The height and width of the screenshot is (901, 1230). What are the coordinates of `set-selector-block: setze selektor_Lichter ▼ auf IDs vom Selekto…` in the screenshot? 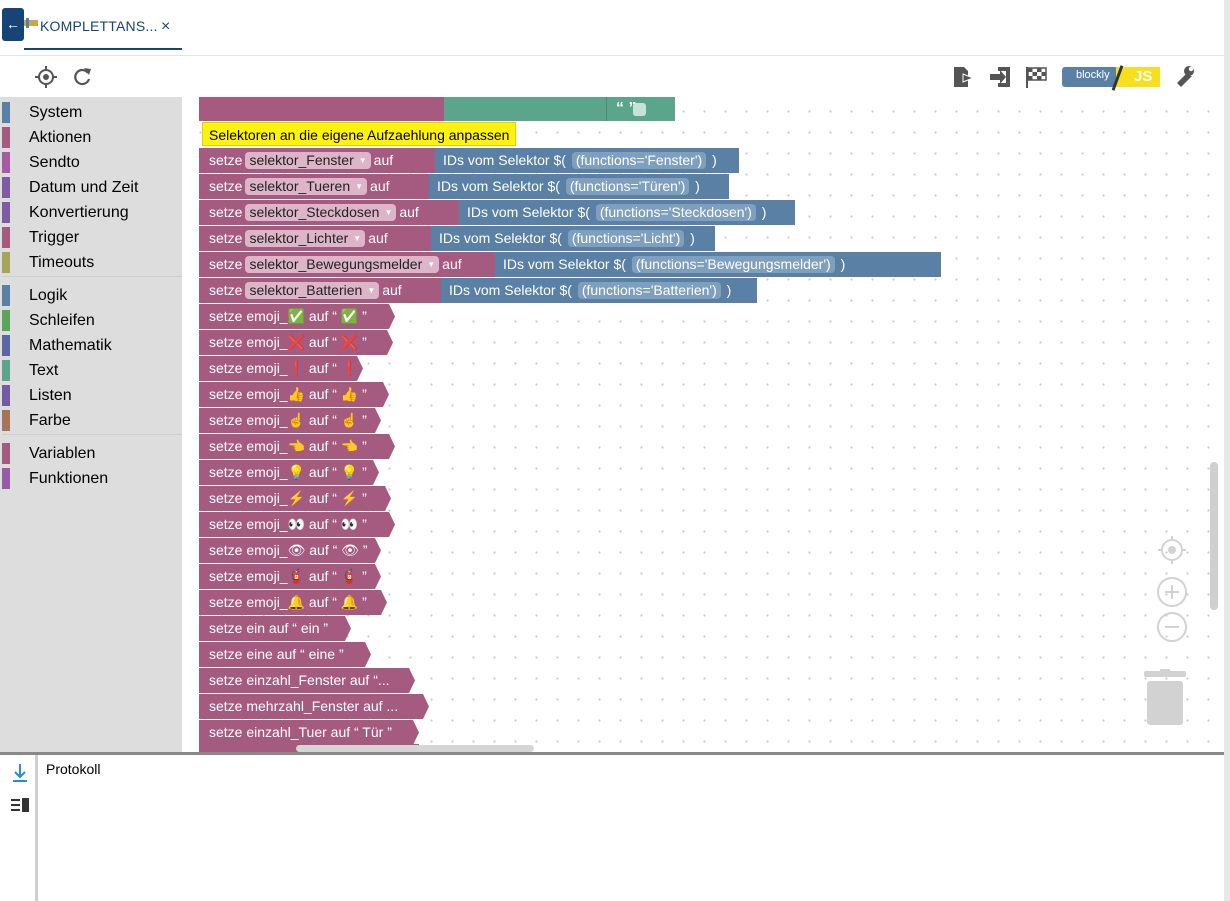 It's located at (457, 238).